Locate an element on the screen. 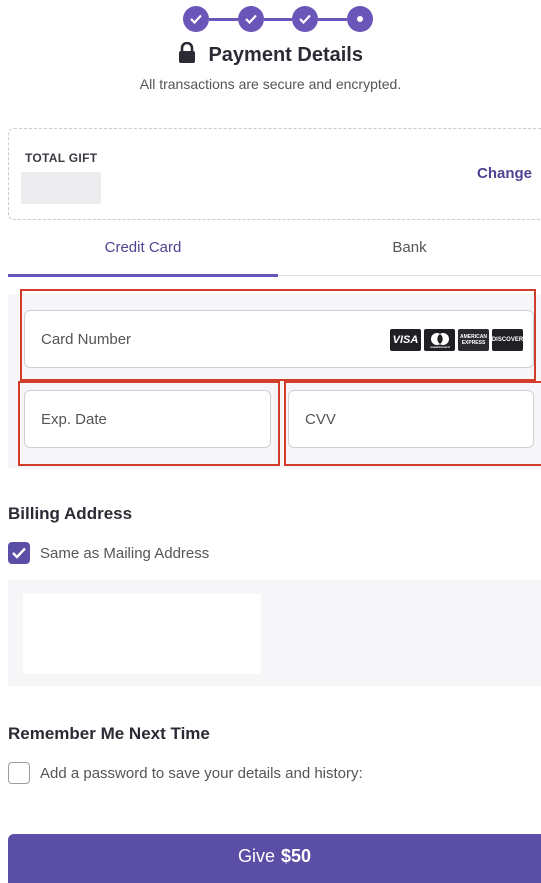 This screenshot has width=541, height=883. remember-me-heading: Remember Me Next Time is located at coordinates (109, 733).